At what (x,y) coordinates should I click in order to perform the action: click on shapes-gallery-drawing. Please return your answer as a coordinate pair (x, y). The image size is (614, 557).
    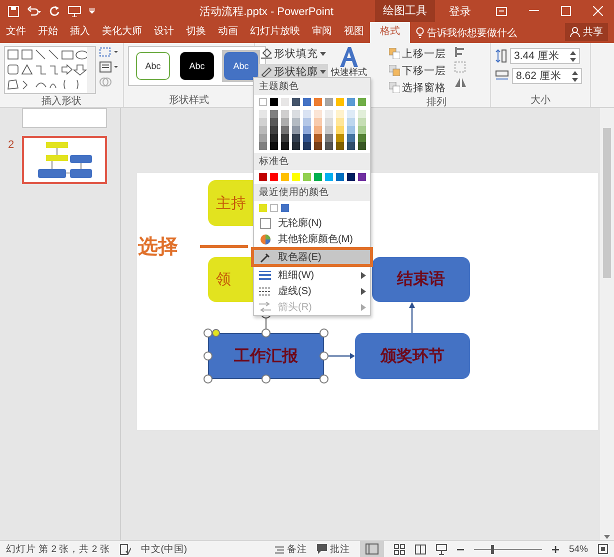
    Looking at the image, I should click on (50, 70).